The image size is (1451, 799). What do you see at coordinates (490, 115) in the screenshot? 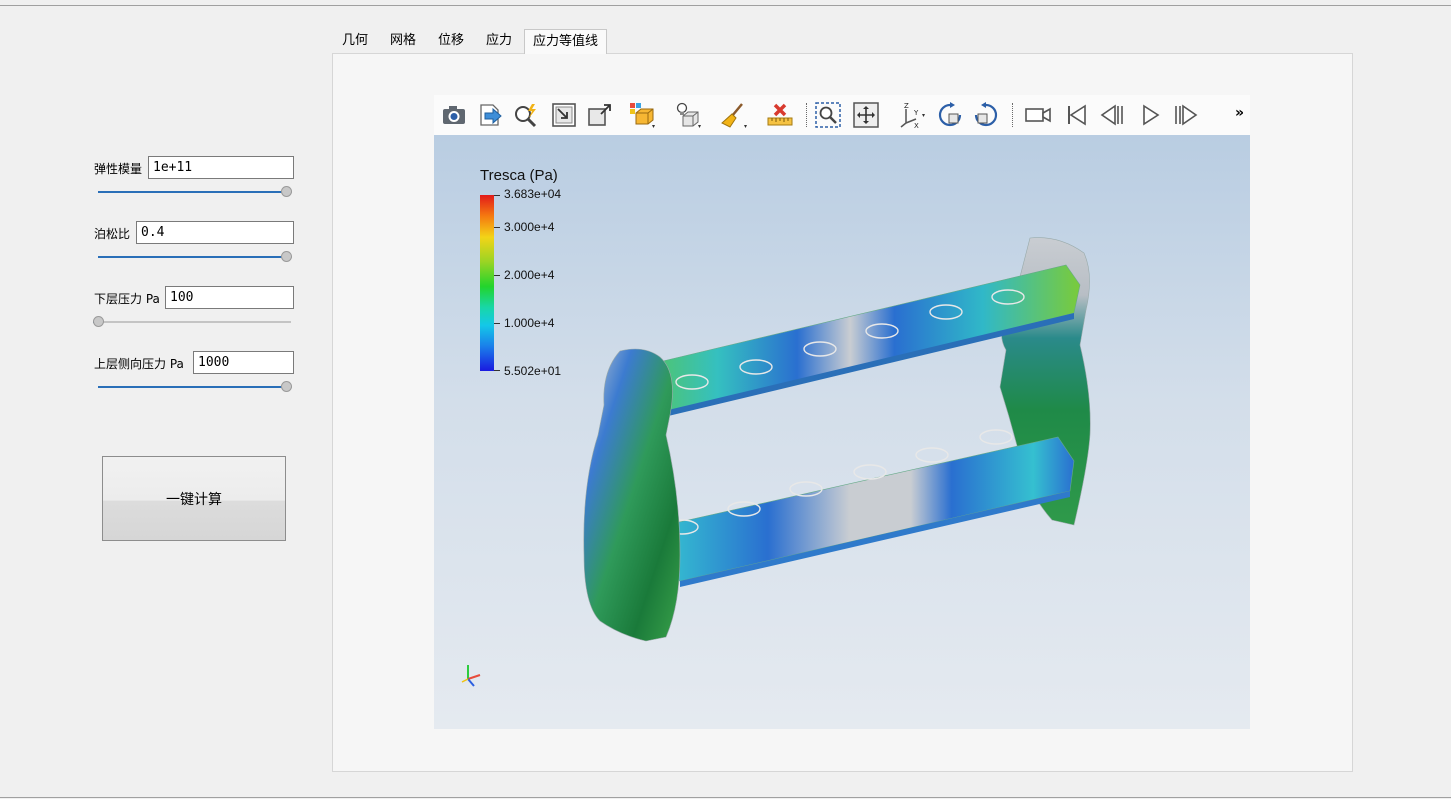
I see `export-icon` at bounding box center [490, 115].